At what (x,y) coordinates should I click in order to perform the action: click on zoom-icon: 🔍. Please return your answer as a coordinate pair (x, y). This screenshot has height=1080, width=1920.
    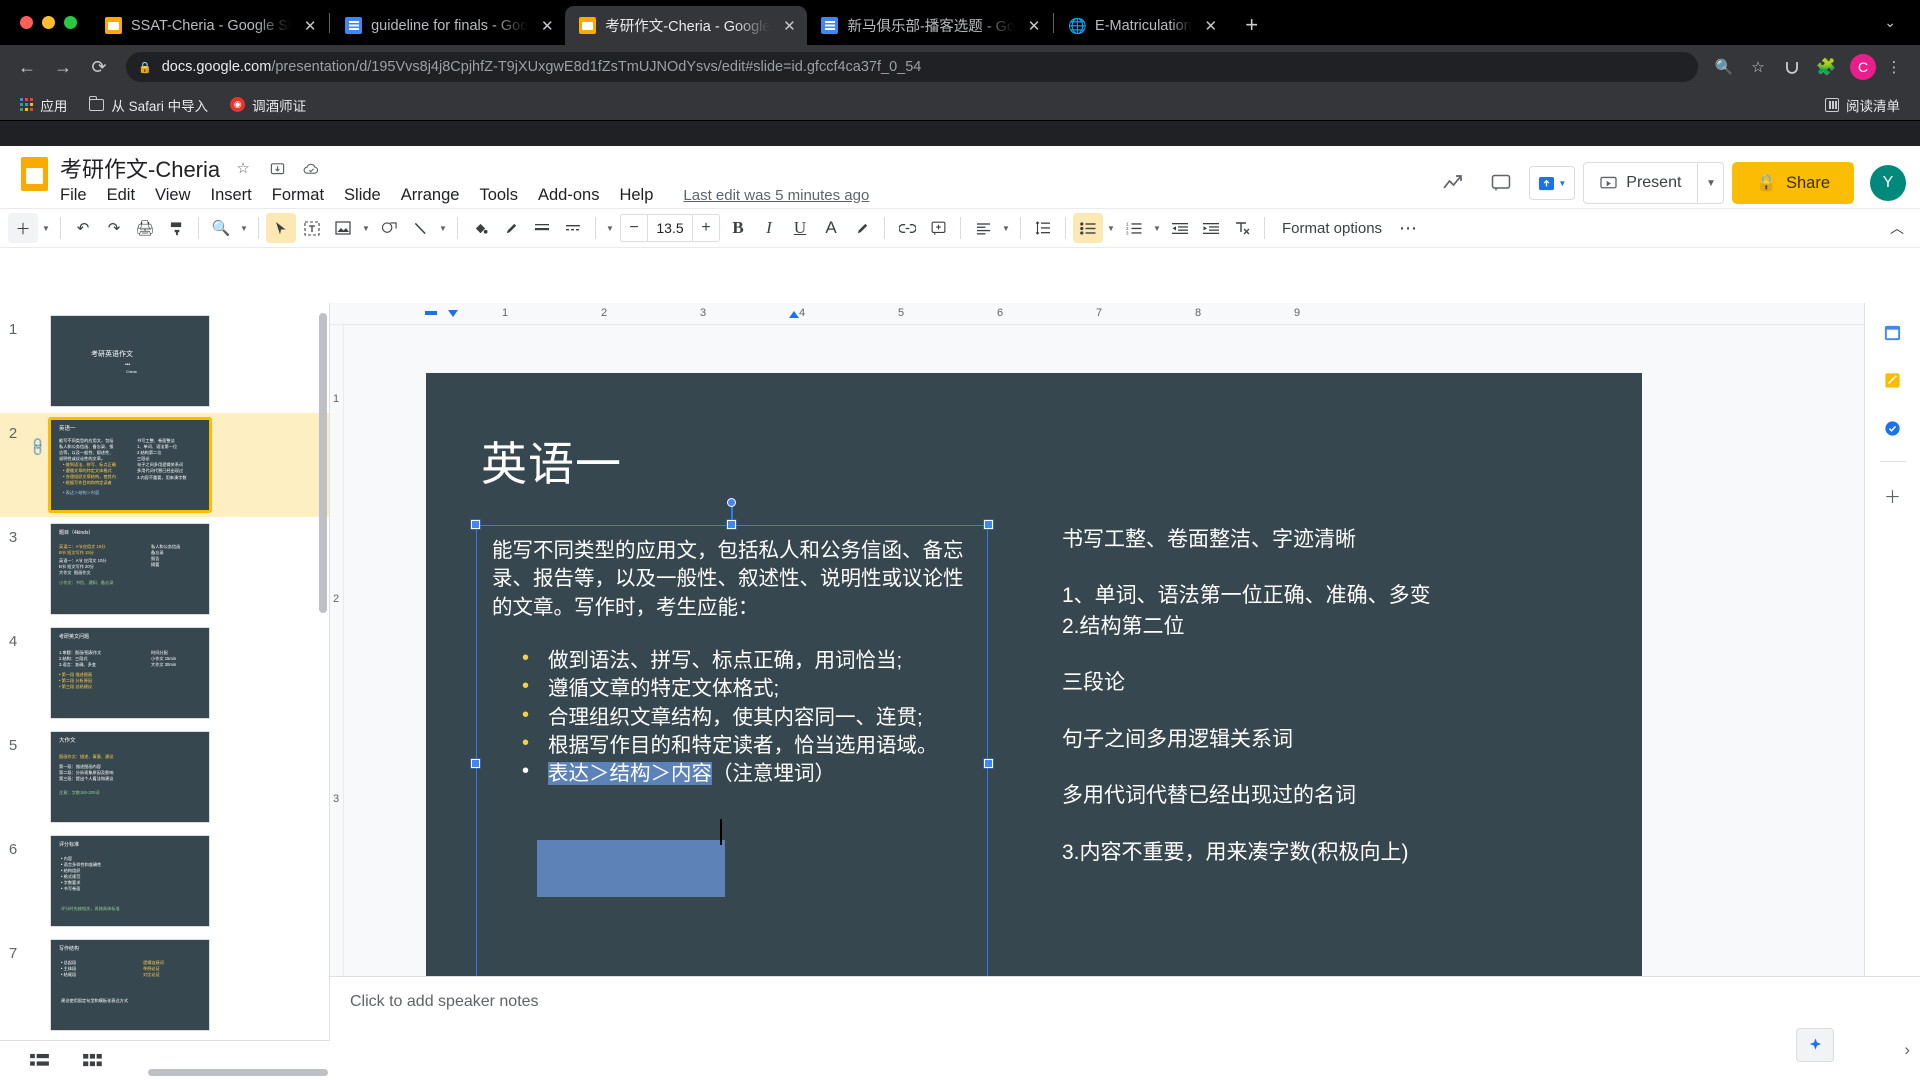
    Looking at the image, I should click on (221, 228).